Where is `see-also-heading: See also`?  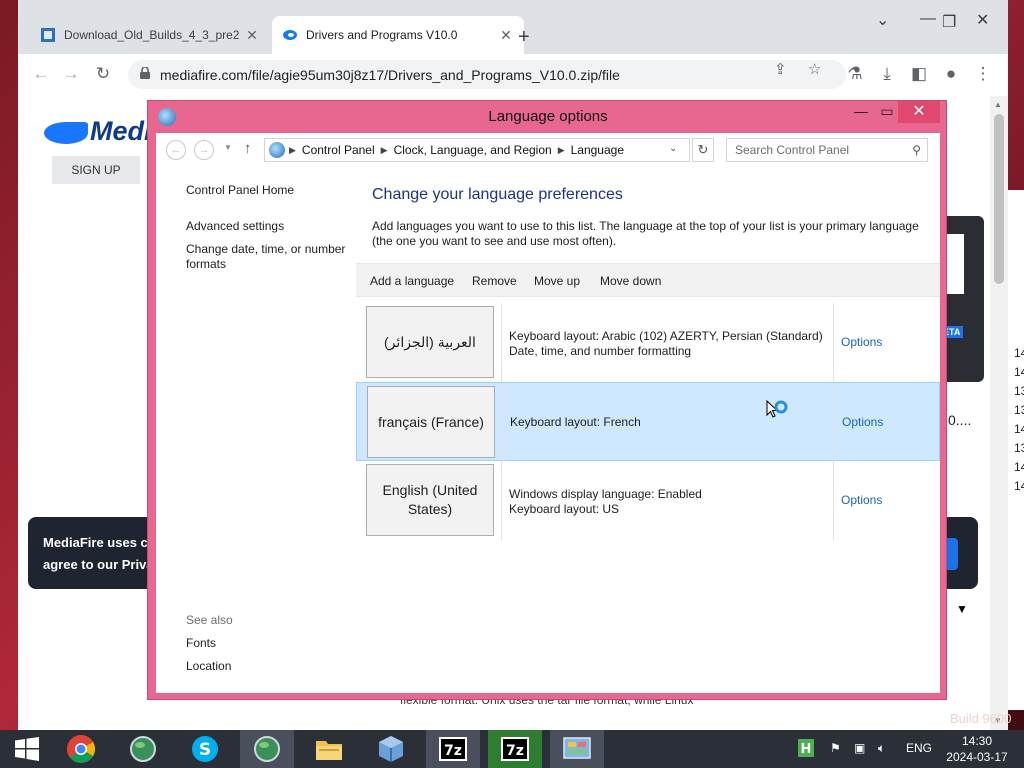 see-also-heading: See also is located at coordinates (209, 620).